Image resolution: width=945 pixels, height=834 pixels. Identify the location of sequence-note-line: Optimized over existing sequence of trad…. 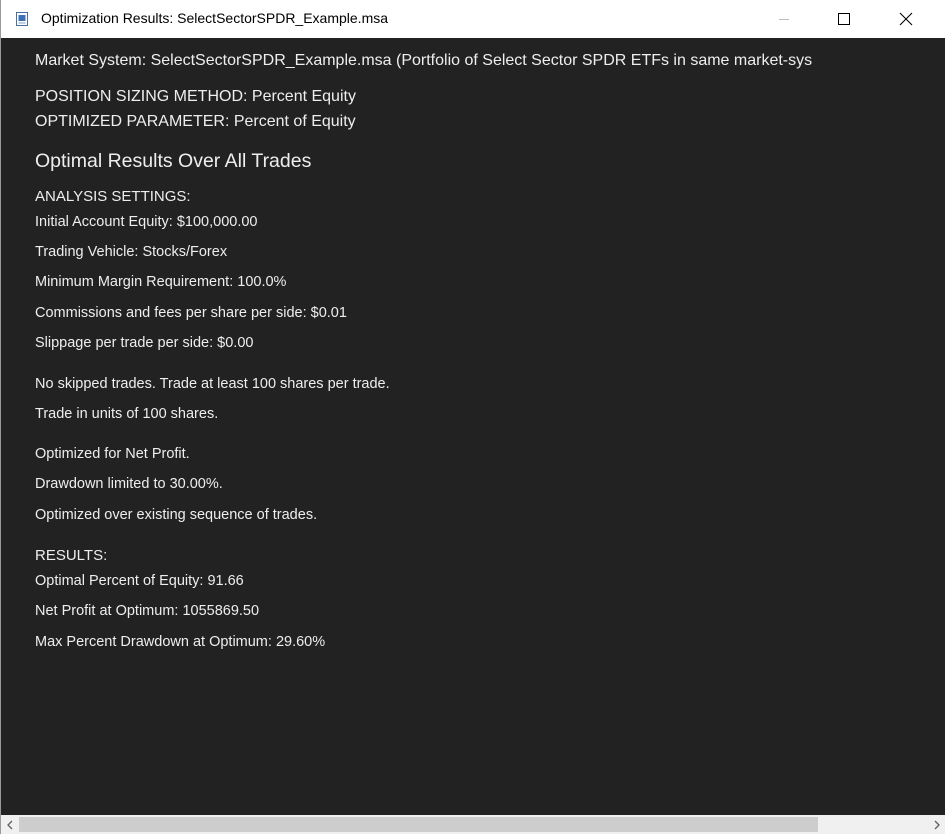
(176, 515).